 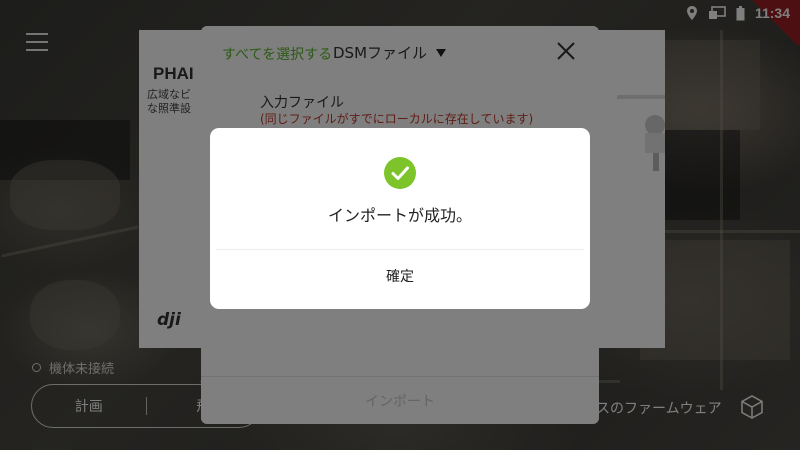 I want to click on check-circle-icon, so click(x=400, y=173).